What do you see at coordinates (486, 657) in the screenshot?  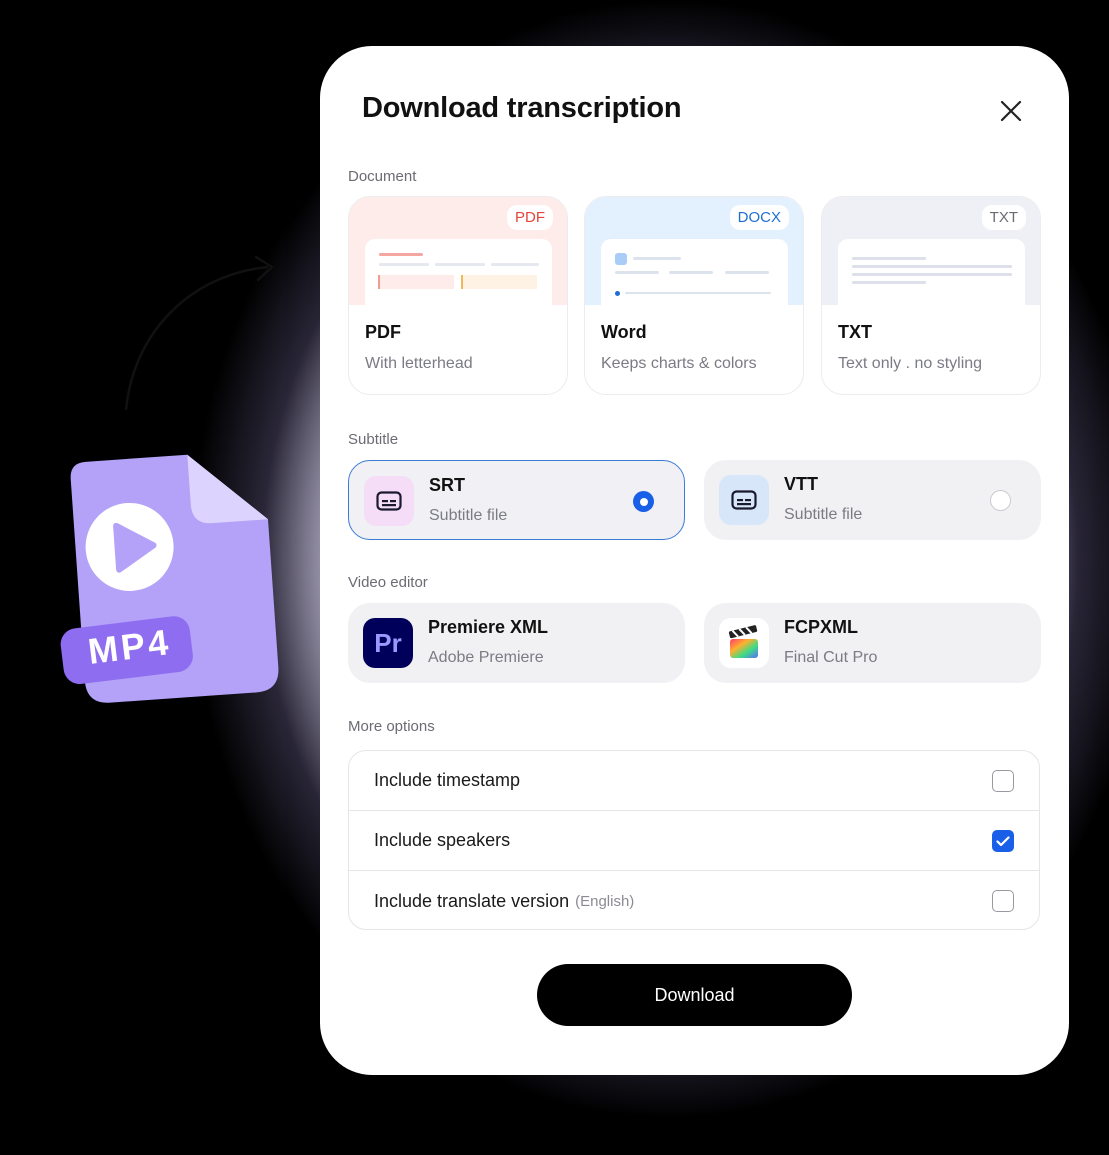 I see `option-subtitle: Adobe Premiere` at bounding box center [486, 657].